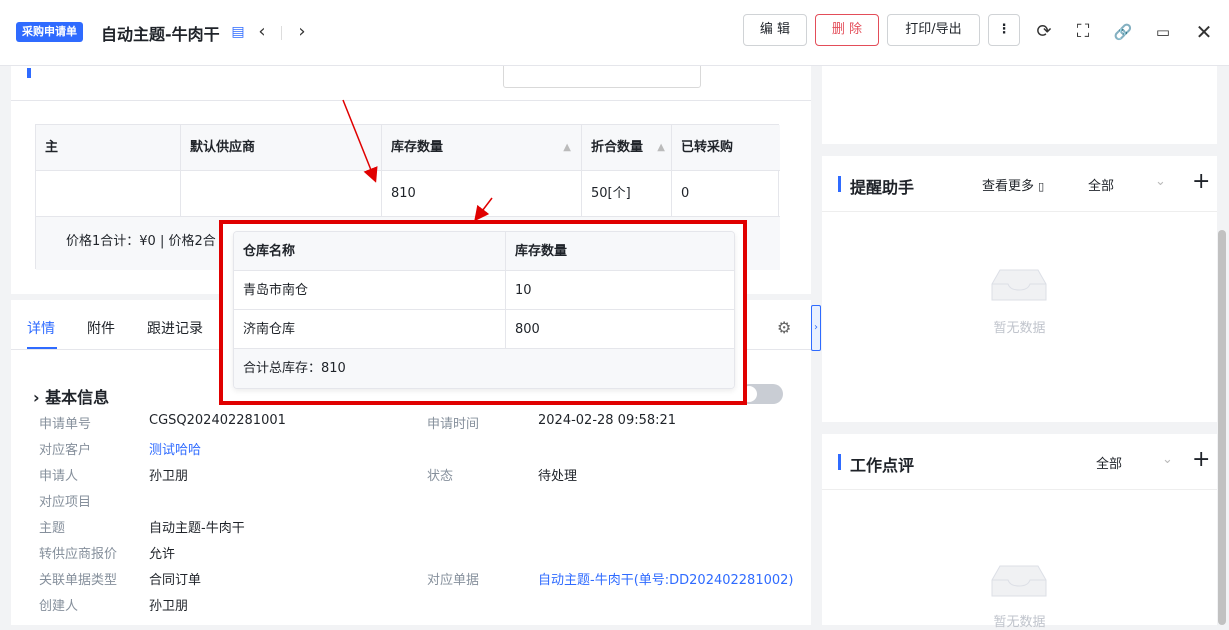 The image size is (1229, 630). Describe the element at coordinates (882, 187) in the screenshot. I see `reminder-title: 提醒助手` at that location.